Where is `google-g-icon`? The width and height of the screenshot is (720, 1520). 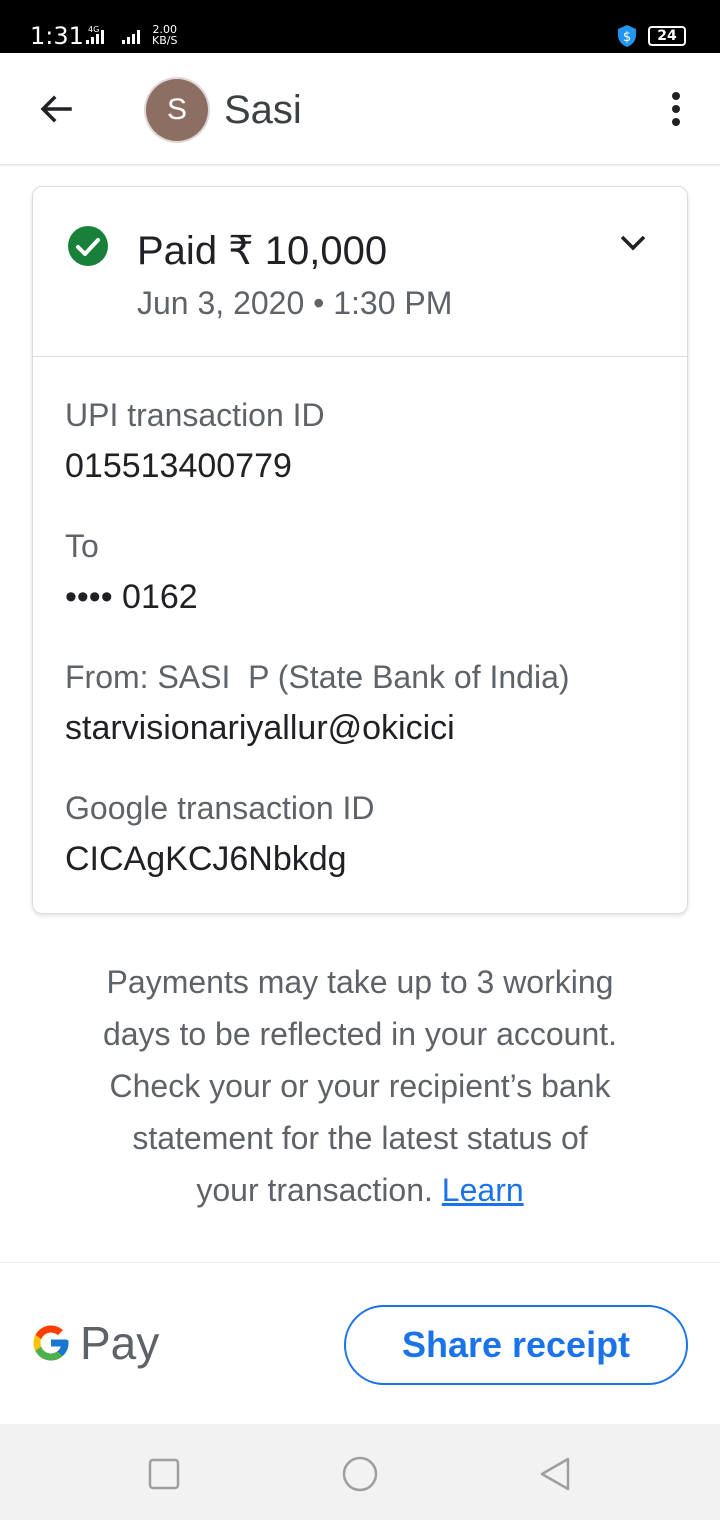 google-g-icon is located at coordinates (51, 1343).